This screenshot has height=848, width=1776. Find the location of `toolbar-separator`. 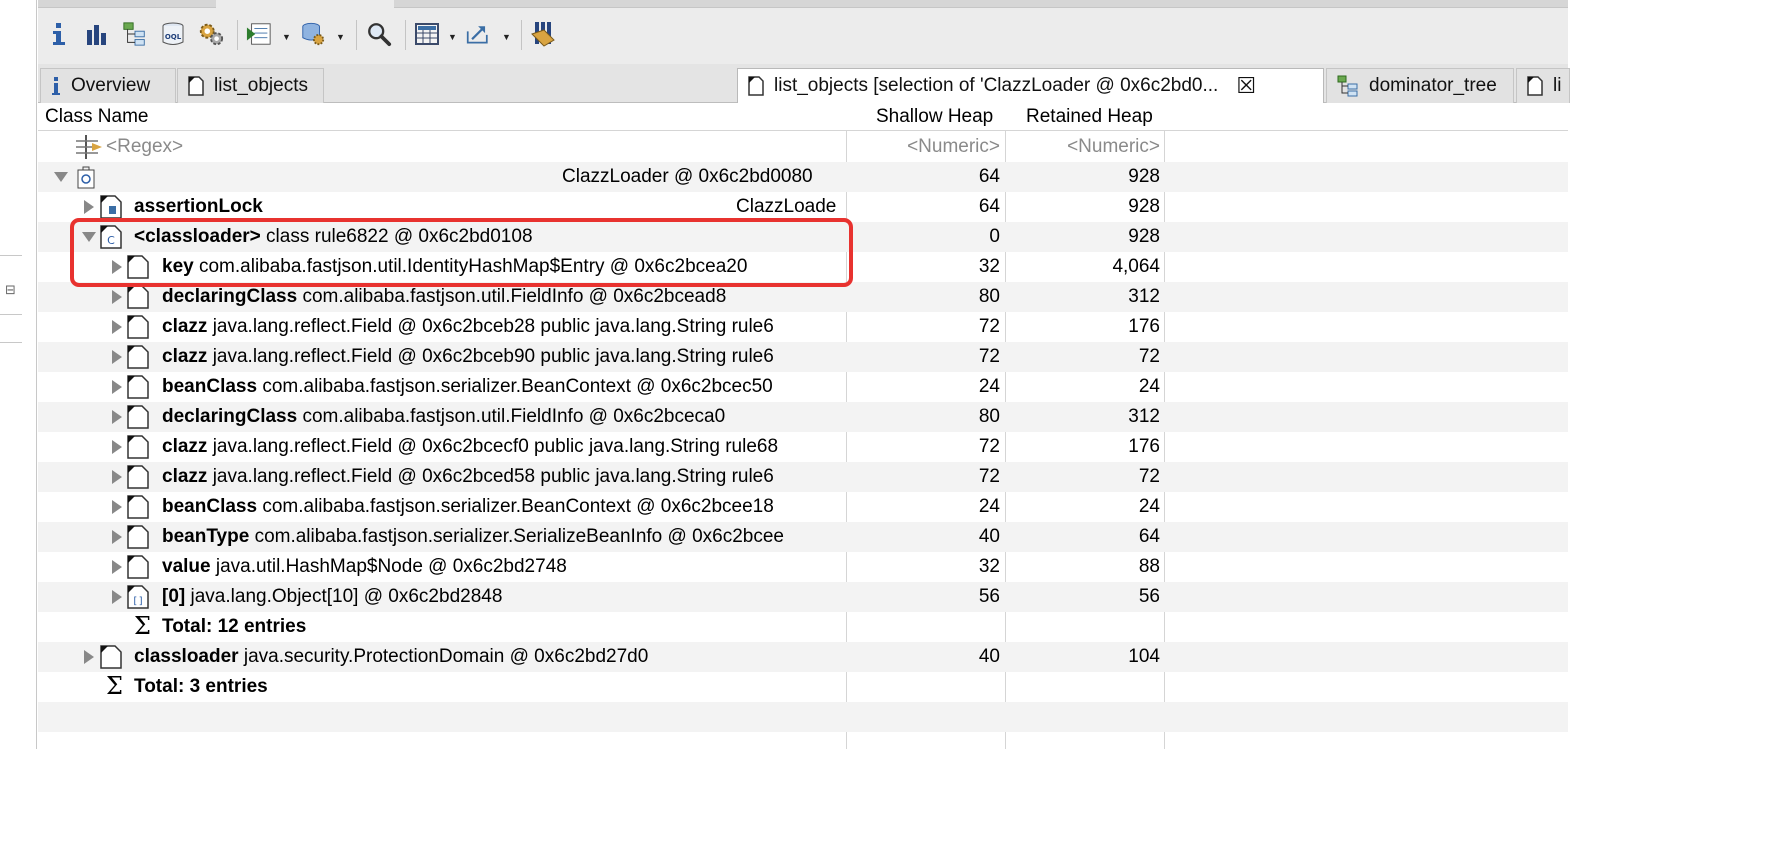

toolbar-separator is located at coordinates (356, 35).